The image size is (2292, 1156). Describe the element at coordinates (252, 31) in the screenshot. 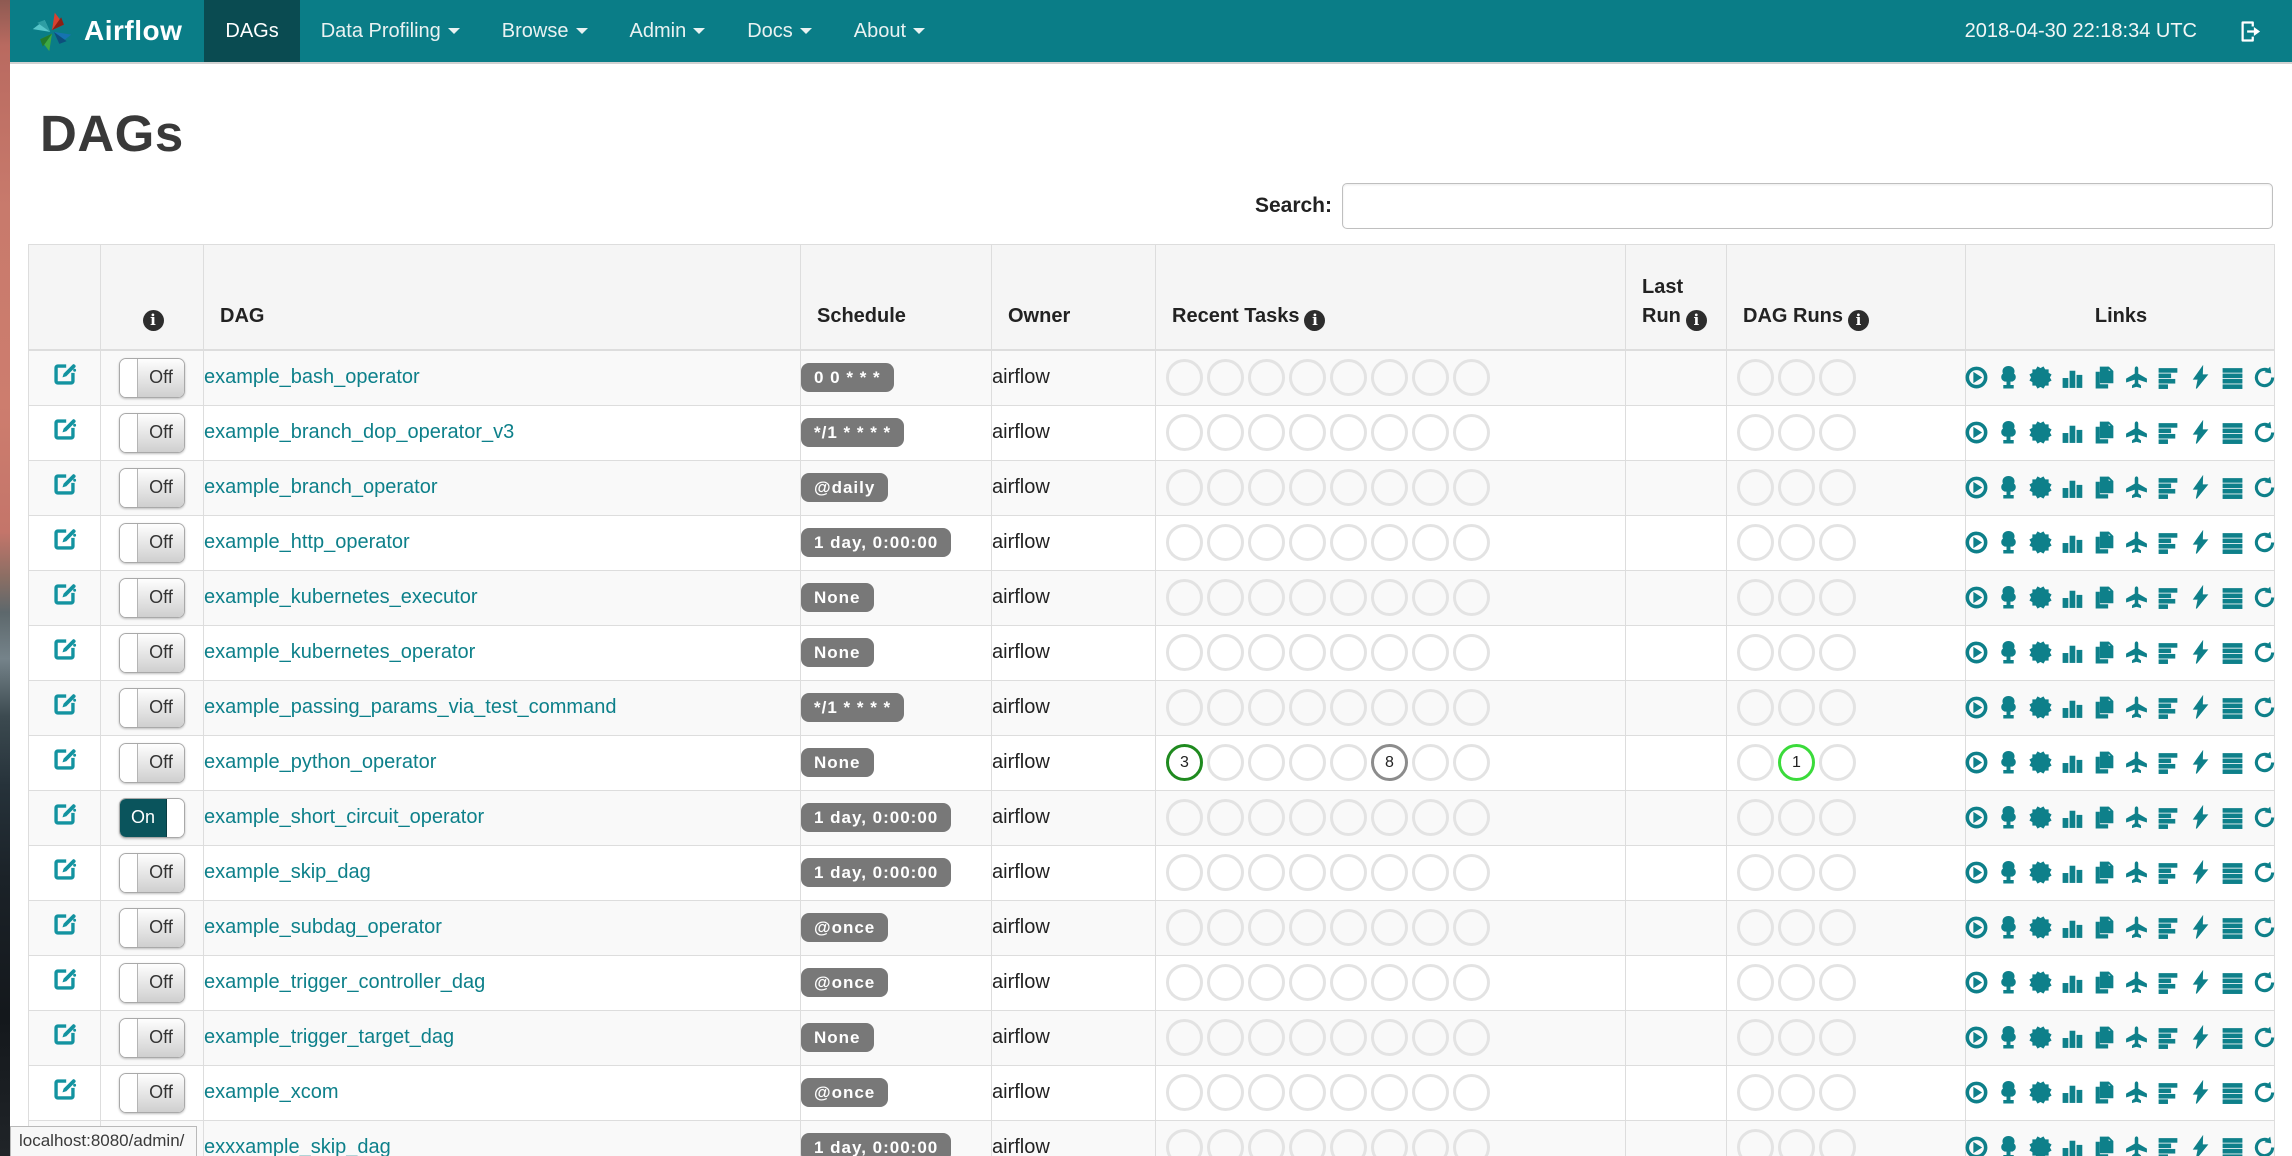

I see `nav-item-dags: DAGs` at that location.